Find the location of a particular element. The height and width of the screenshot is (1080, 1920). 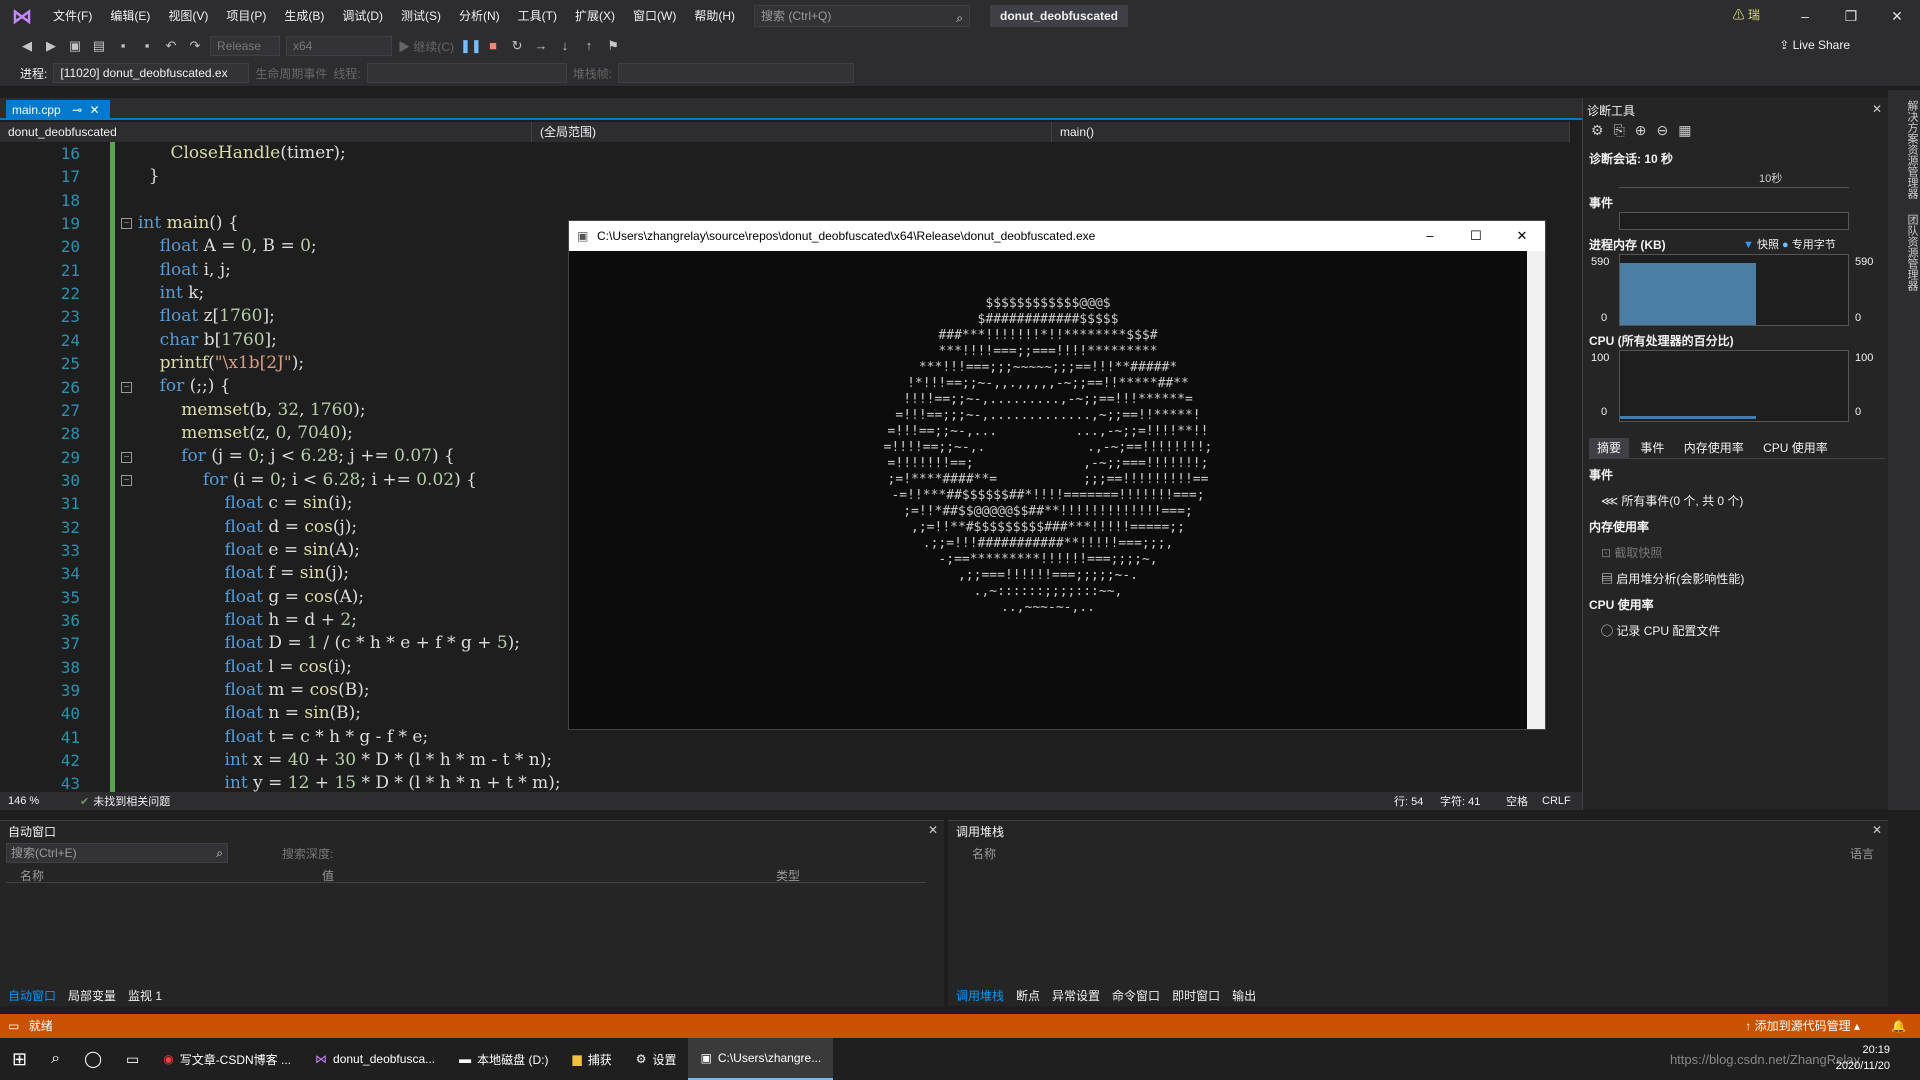

nav-project-select: donut_deobfuscated is located at coordinates (266, 132).